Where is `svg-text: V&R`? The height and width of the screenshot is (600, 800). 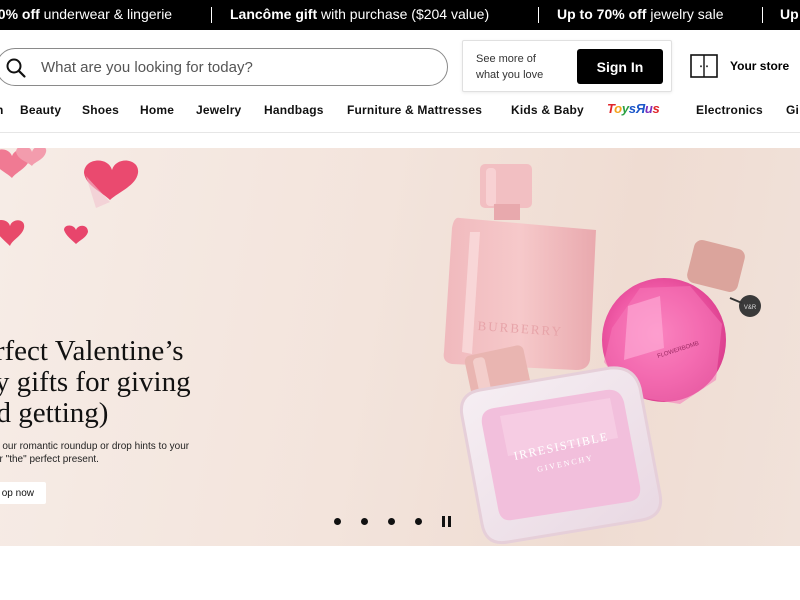
svg-text: V&R is located at coordinates (750, 308).